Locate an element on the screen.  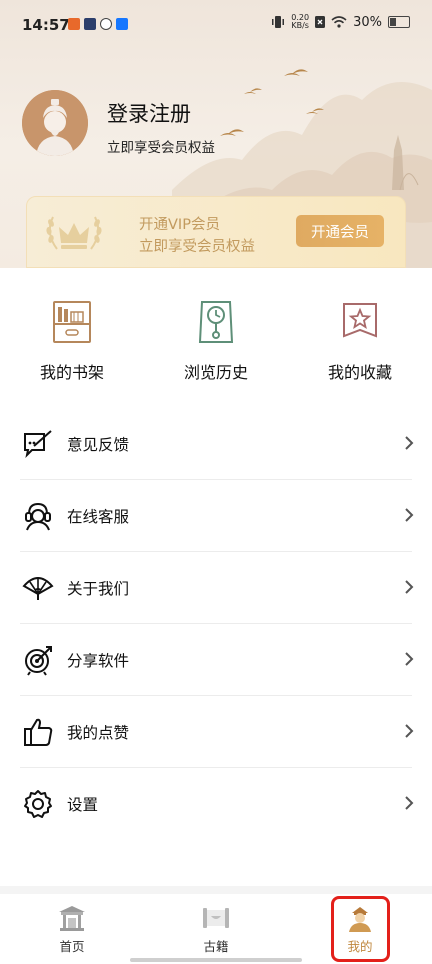
nav-tab-home: 首页 is located at coordinates (72, 929).